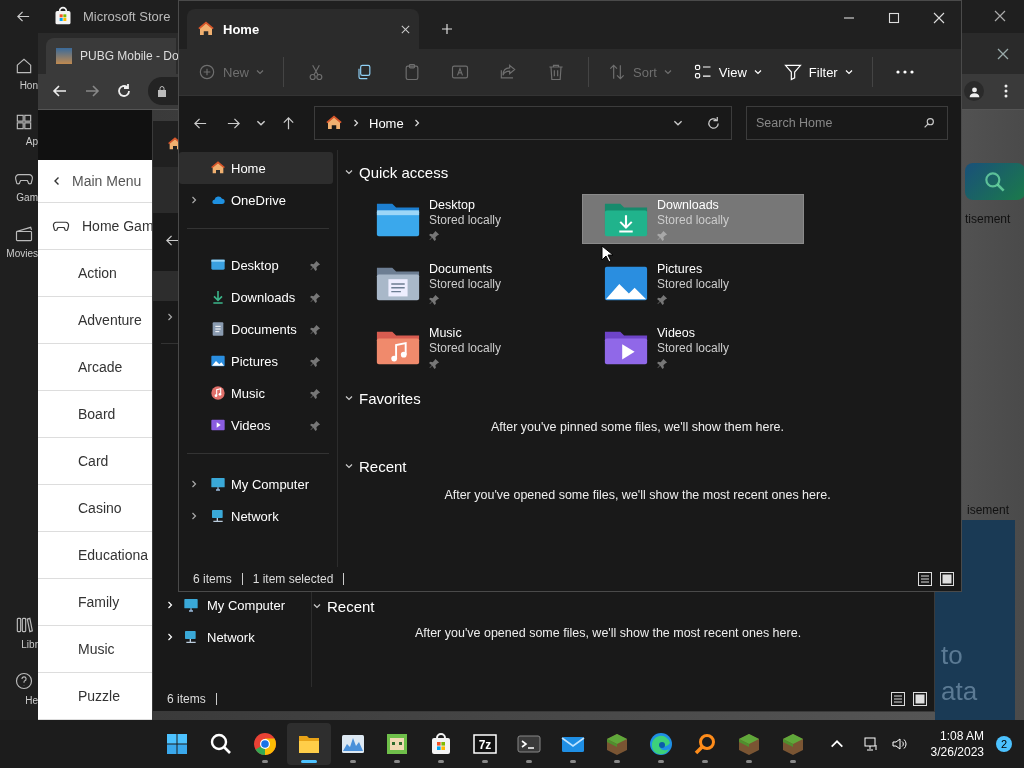  Describe the element at coordinates (252, 361) in the screenshot. I see `nav-item: Pictures` at that location.